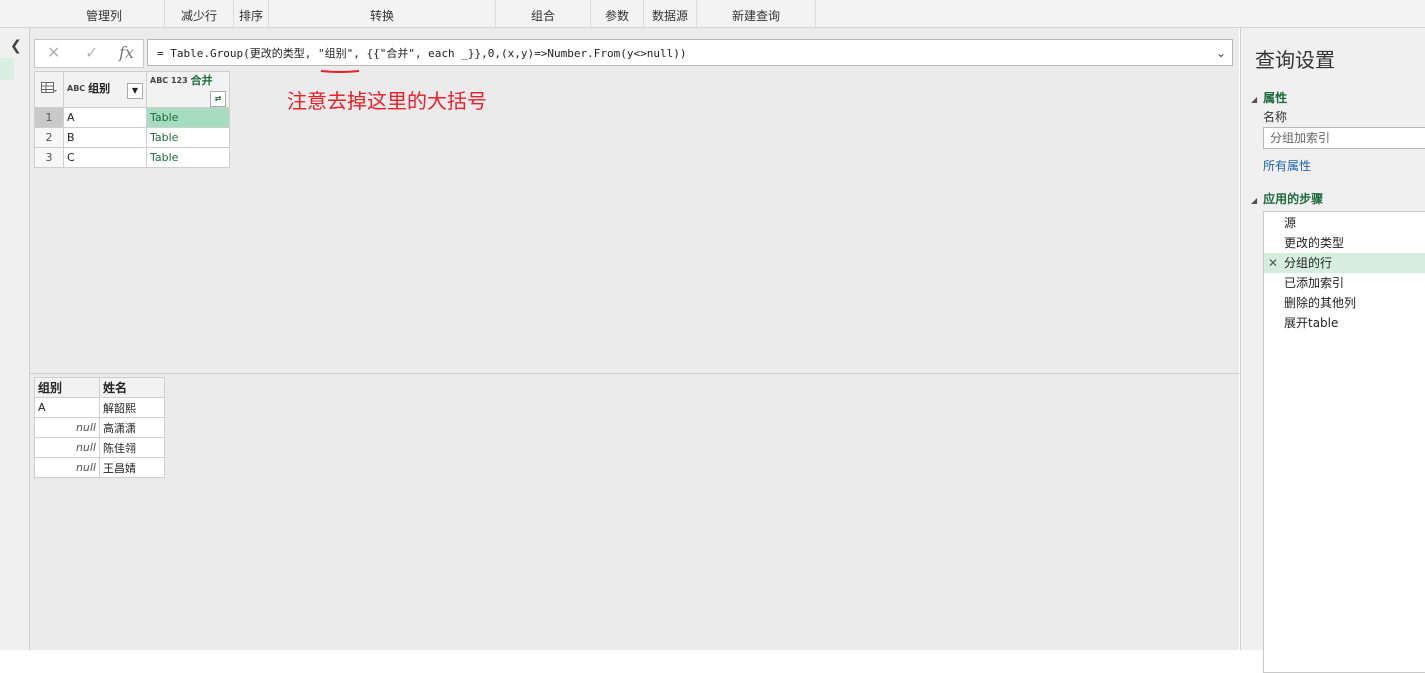  I want to click on column-name: 组别, so click(99, 88).